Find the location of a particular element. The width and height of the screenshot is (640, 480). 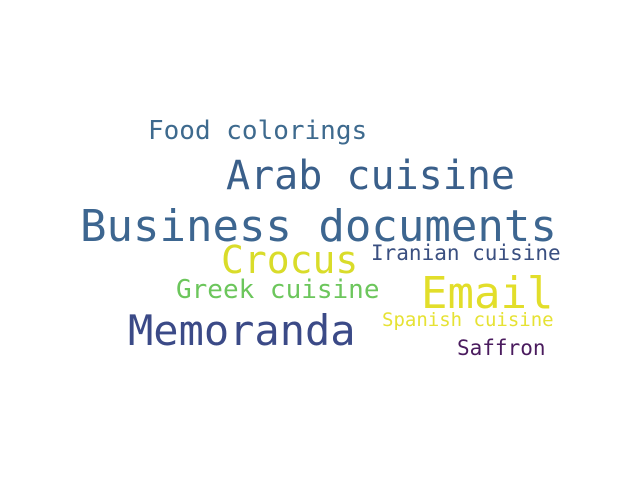

word-crocus: Crocus is located at coordinates (290, 260).